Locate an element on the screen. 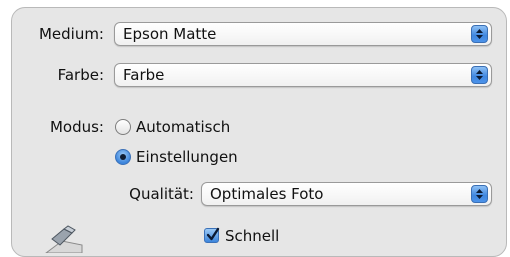 Image resolution: width=510 pixels, height=257 pixels. schnell-checkbox is located at coordinates (212, 235).